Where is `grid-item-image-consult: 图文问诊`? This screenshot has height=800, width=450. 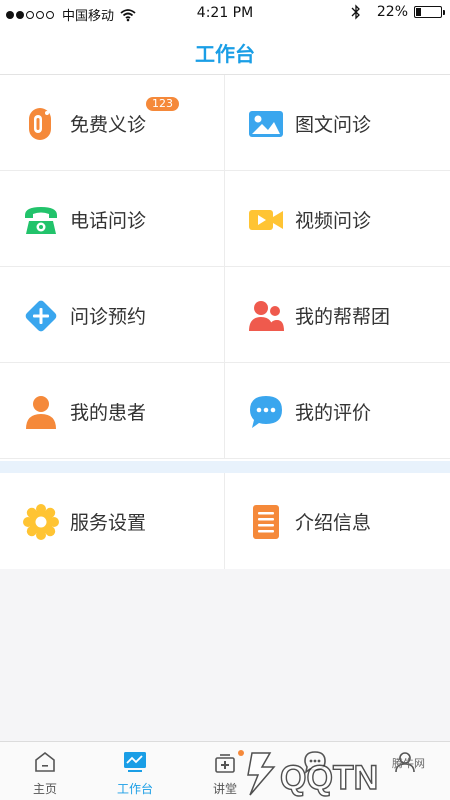 grid-item-image-consult: 图文问诊 is located at coordinates (337, 123).